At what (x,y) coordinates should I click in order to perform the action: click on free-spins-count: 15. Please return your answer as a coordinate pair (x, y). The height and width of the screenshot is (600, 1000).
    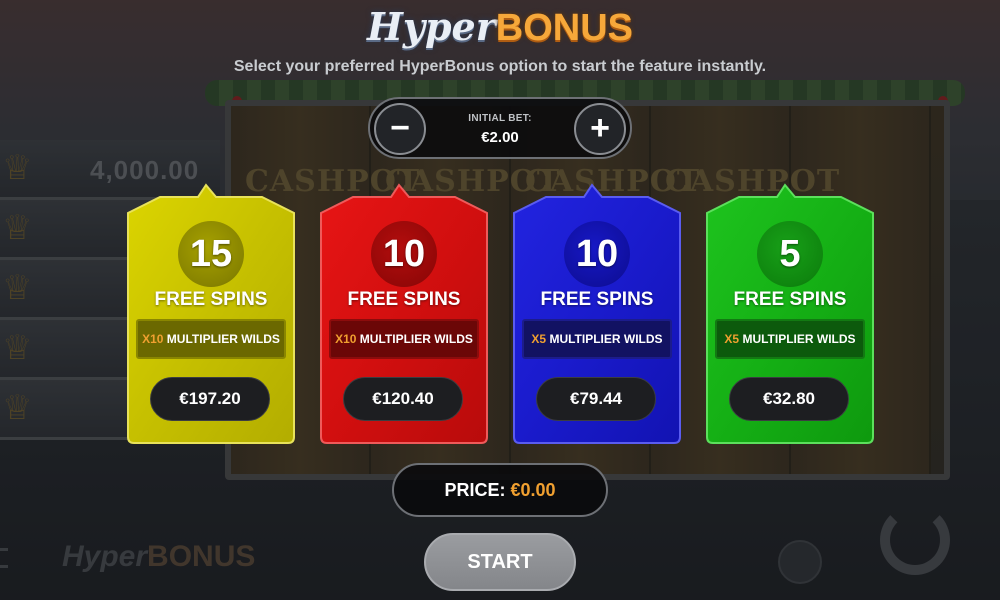
    Looking at the image, I should click on (211, 254).